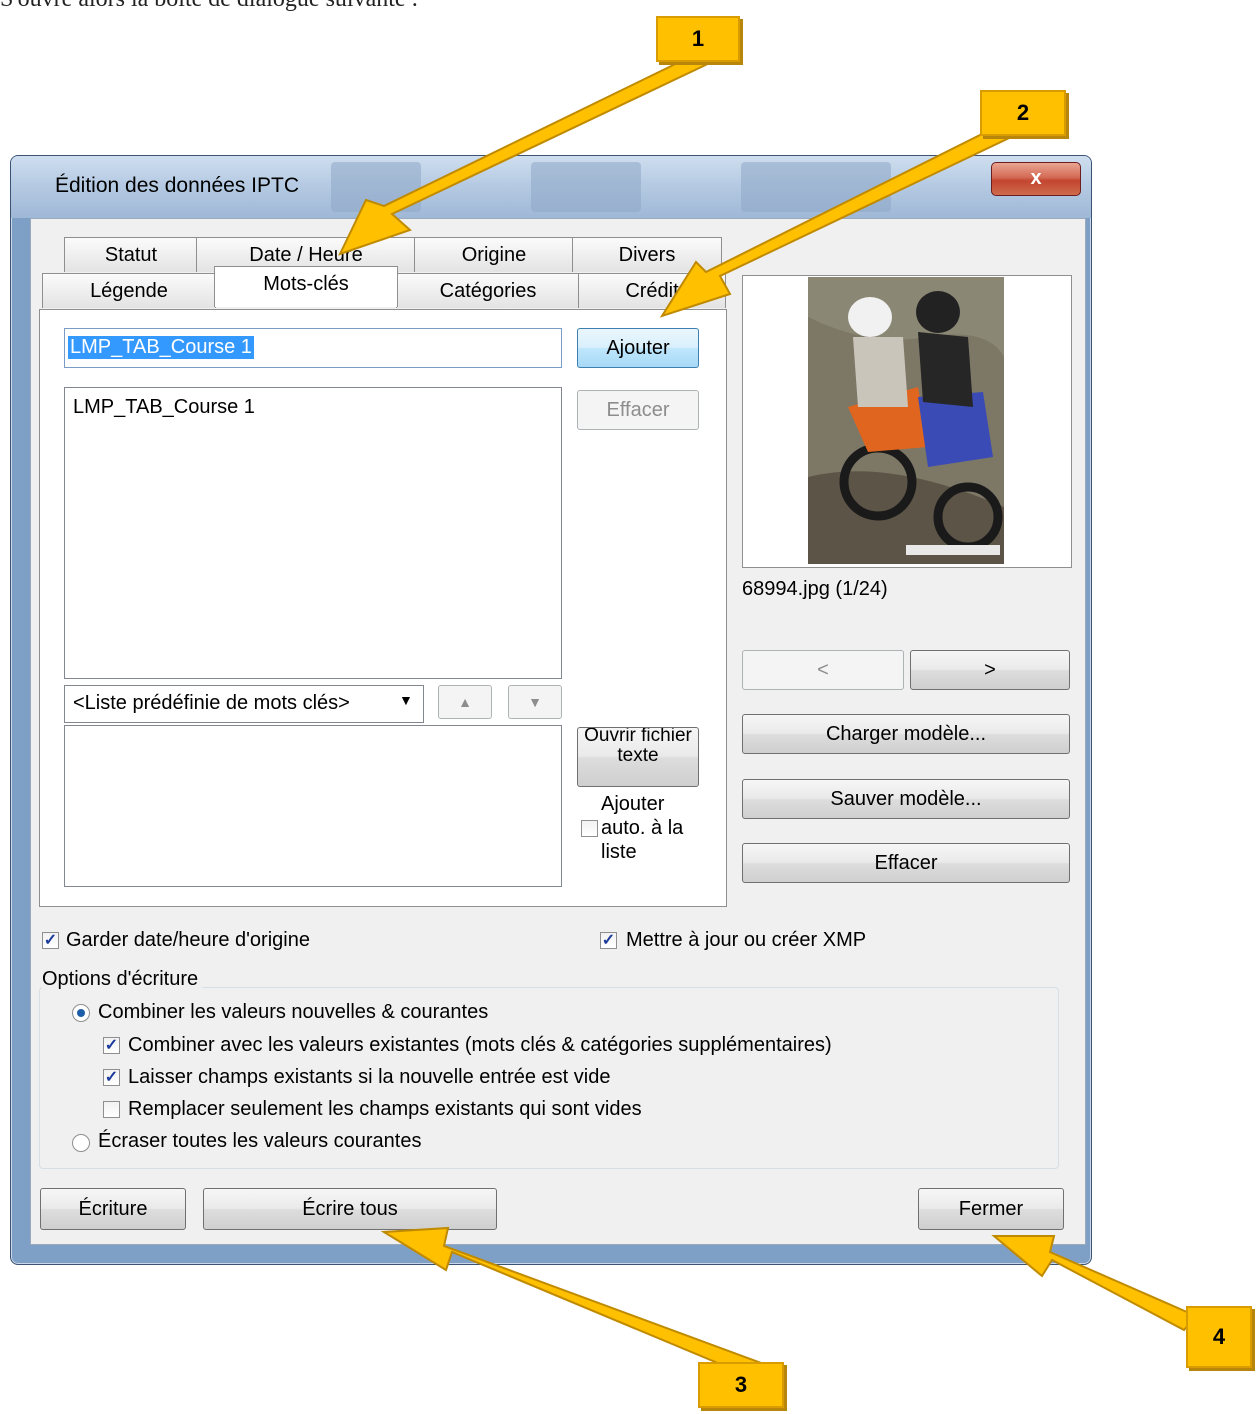  Describe the element at coordinates (406, 700) in the screenshot. I see `chevron-down-icon: ▼` at that location.